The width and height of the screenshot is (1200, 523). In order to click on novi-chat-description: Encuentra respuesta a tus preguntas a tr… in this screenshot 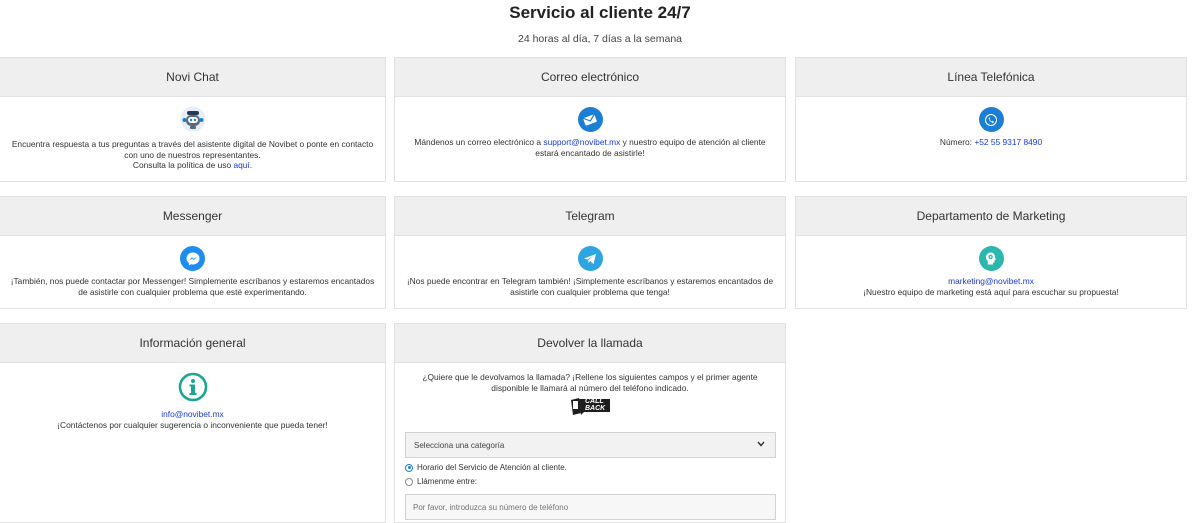, I will do `click(192, 149)`.